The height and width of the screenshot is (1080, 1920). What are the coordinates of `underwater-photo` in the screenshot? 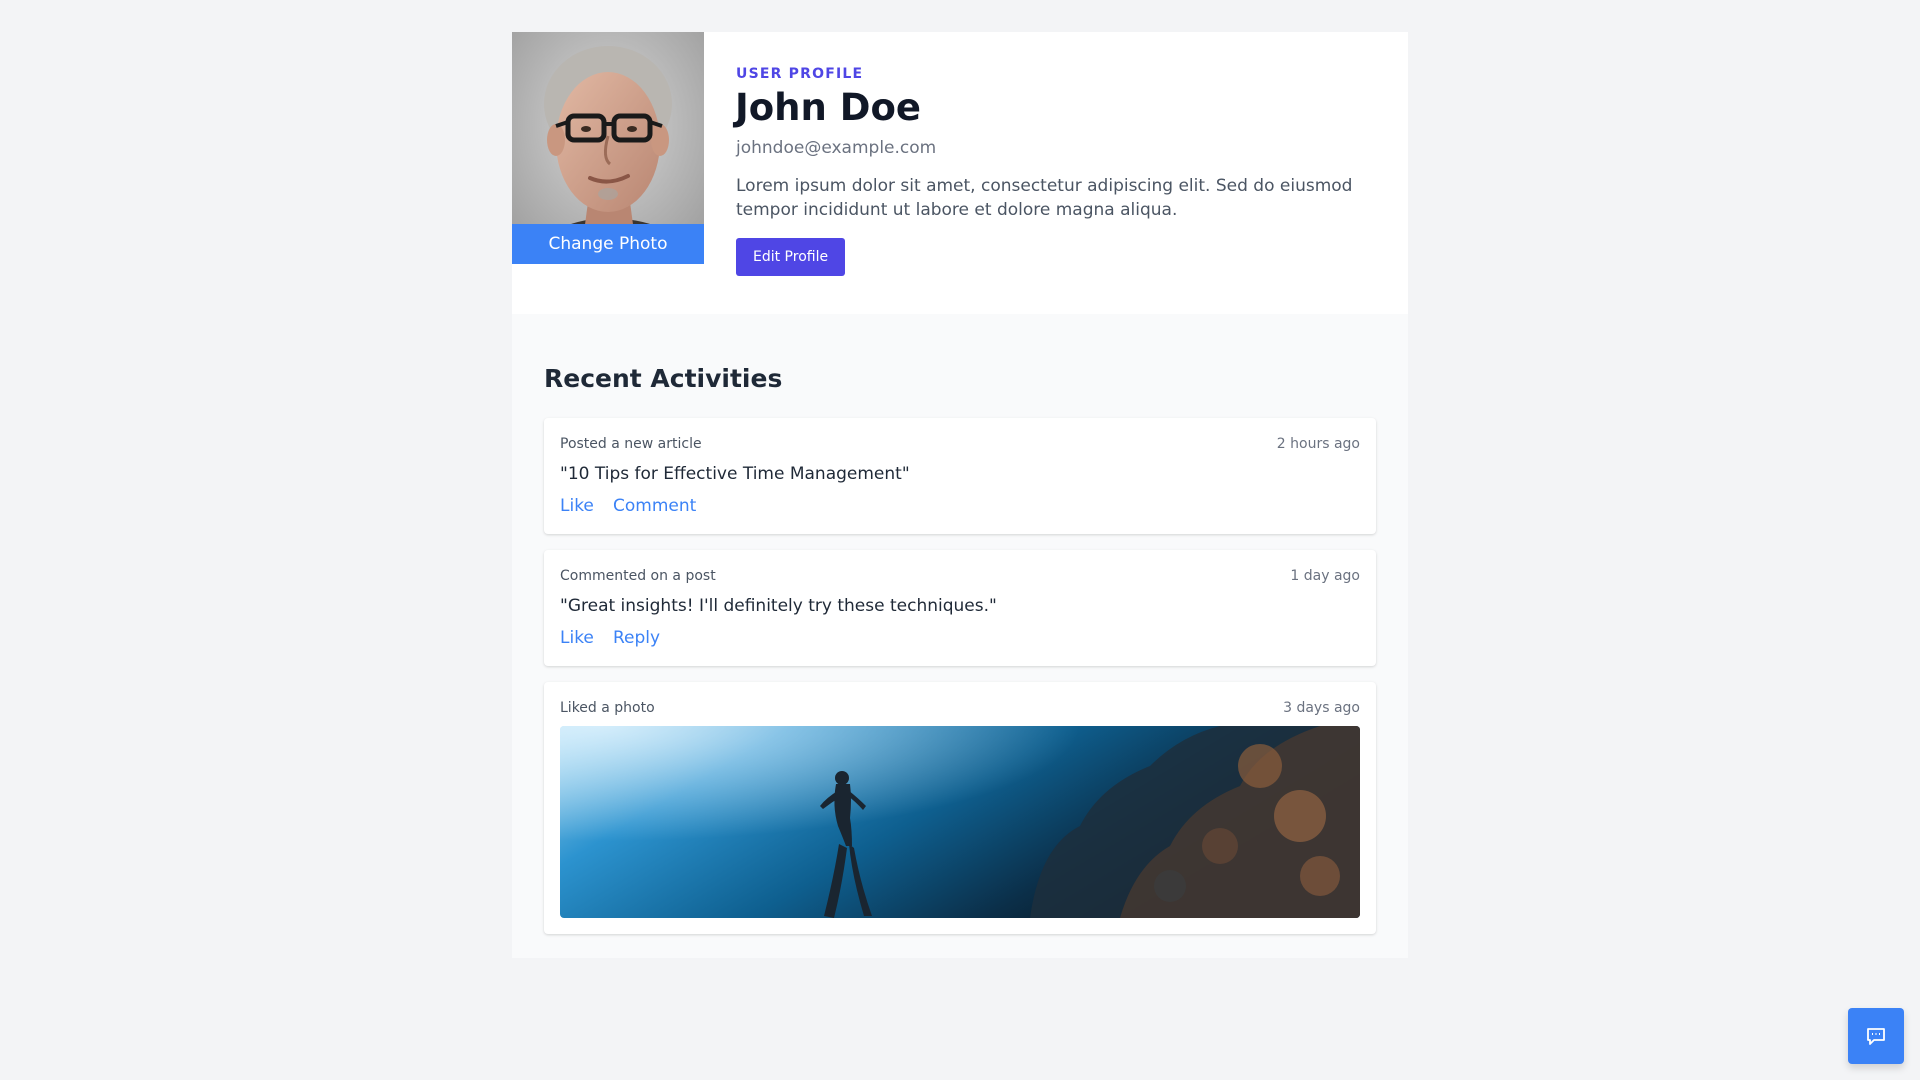 It's located at (960, 822).